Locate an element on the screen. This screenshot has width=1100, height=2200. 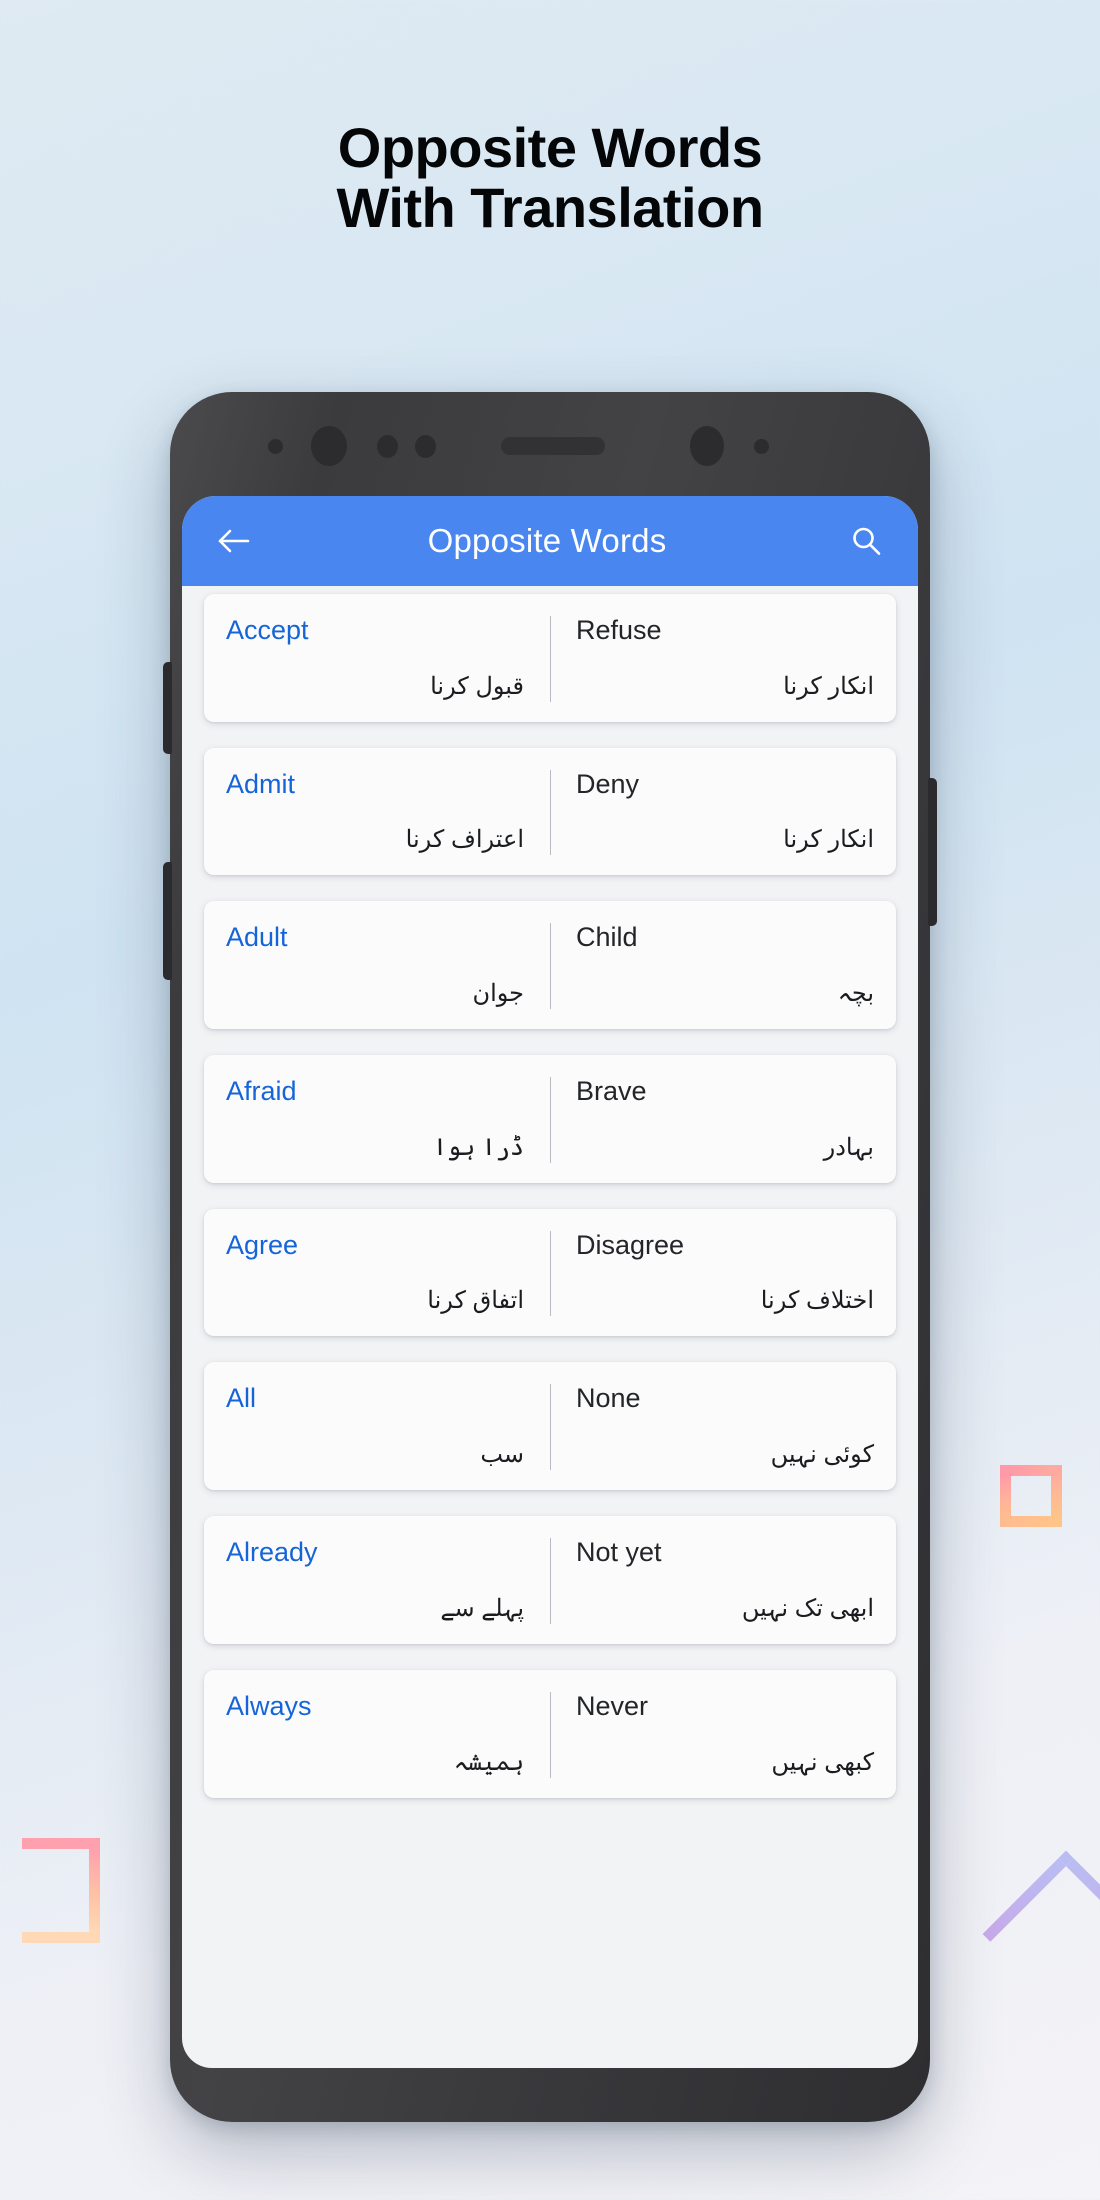
opposite-translation: بچہ is located at coordinates (855, 994).